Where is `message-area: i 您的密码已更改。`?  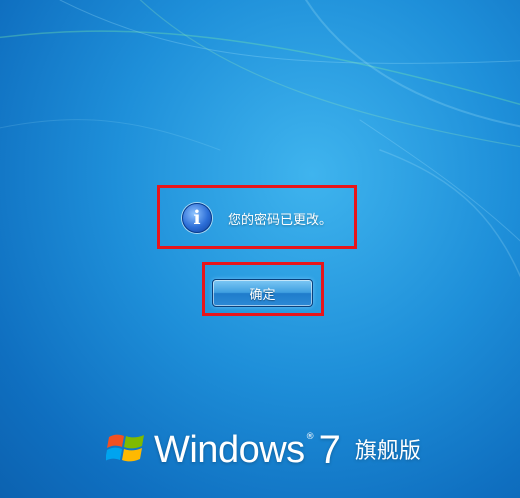 message-area: i 您的密码已更改。 is located at coordinates (257, 218).